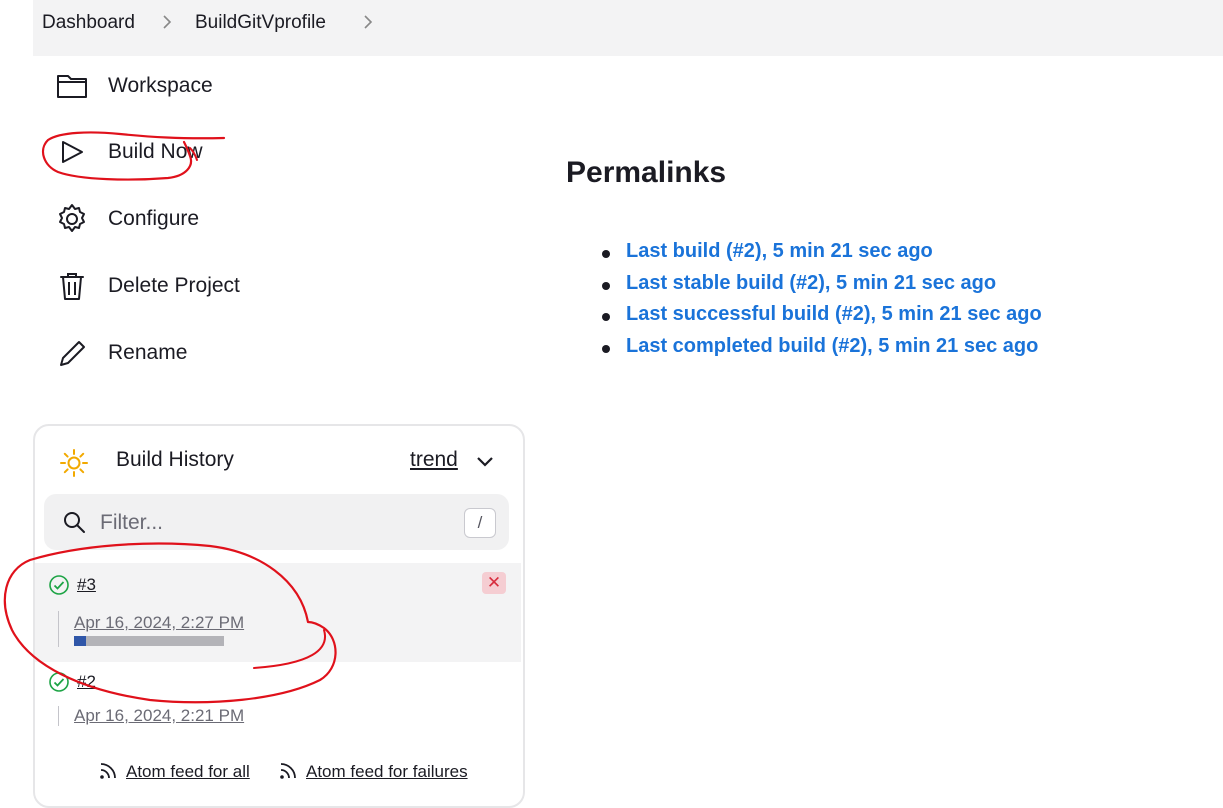 The height and width of the screenshot is (808, 1223). What do you see at coordinates (86, 585) in the screenshot?
I see `build-number-link: #3` at bounding box center [86, 585].